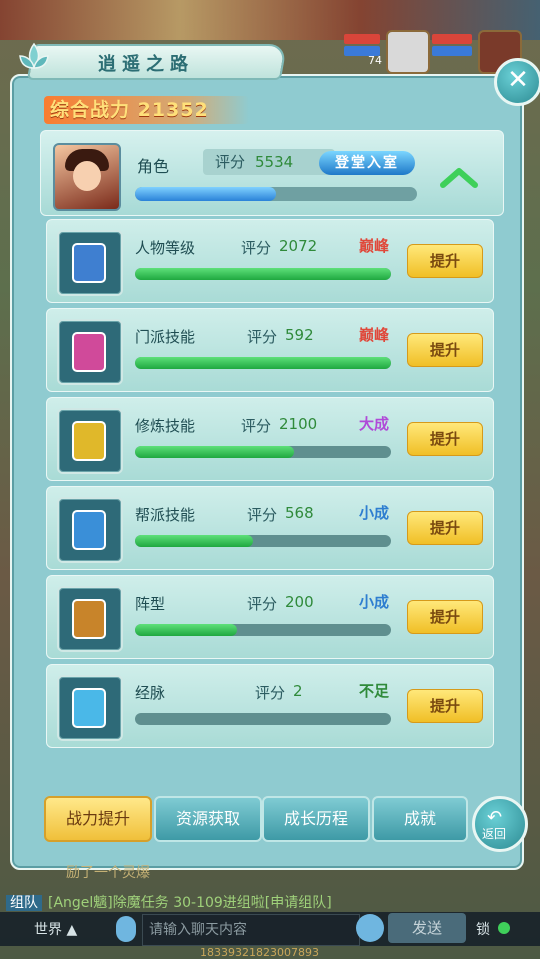  What do you see at coordinates (494, 834) in the screenshot?
I see `back-label: 返回` at bounding box center [494, 834].